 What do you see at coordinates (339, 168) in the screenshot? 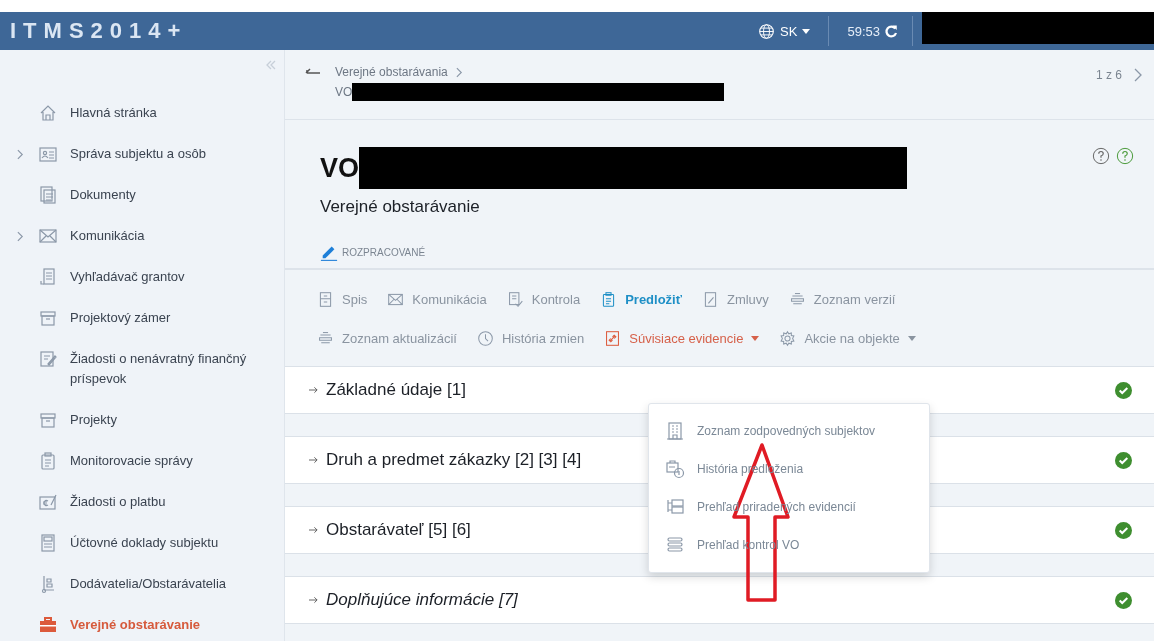
I see `record-title: VO` at bounding box center [339, 168].